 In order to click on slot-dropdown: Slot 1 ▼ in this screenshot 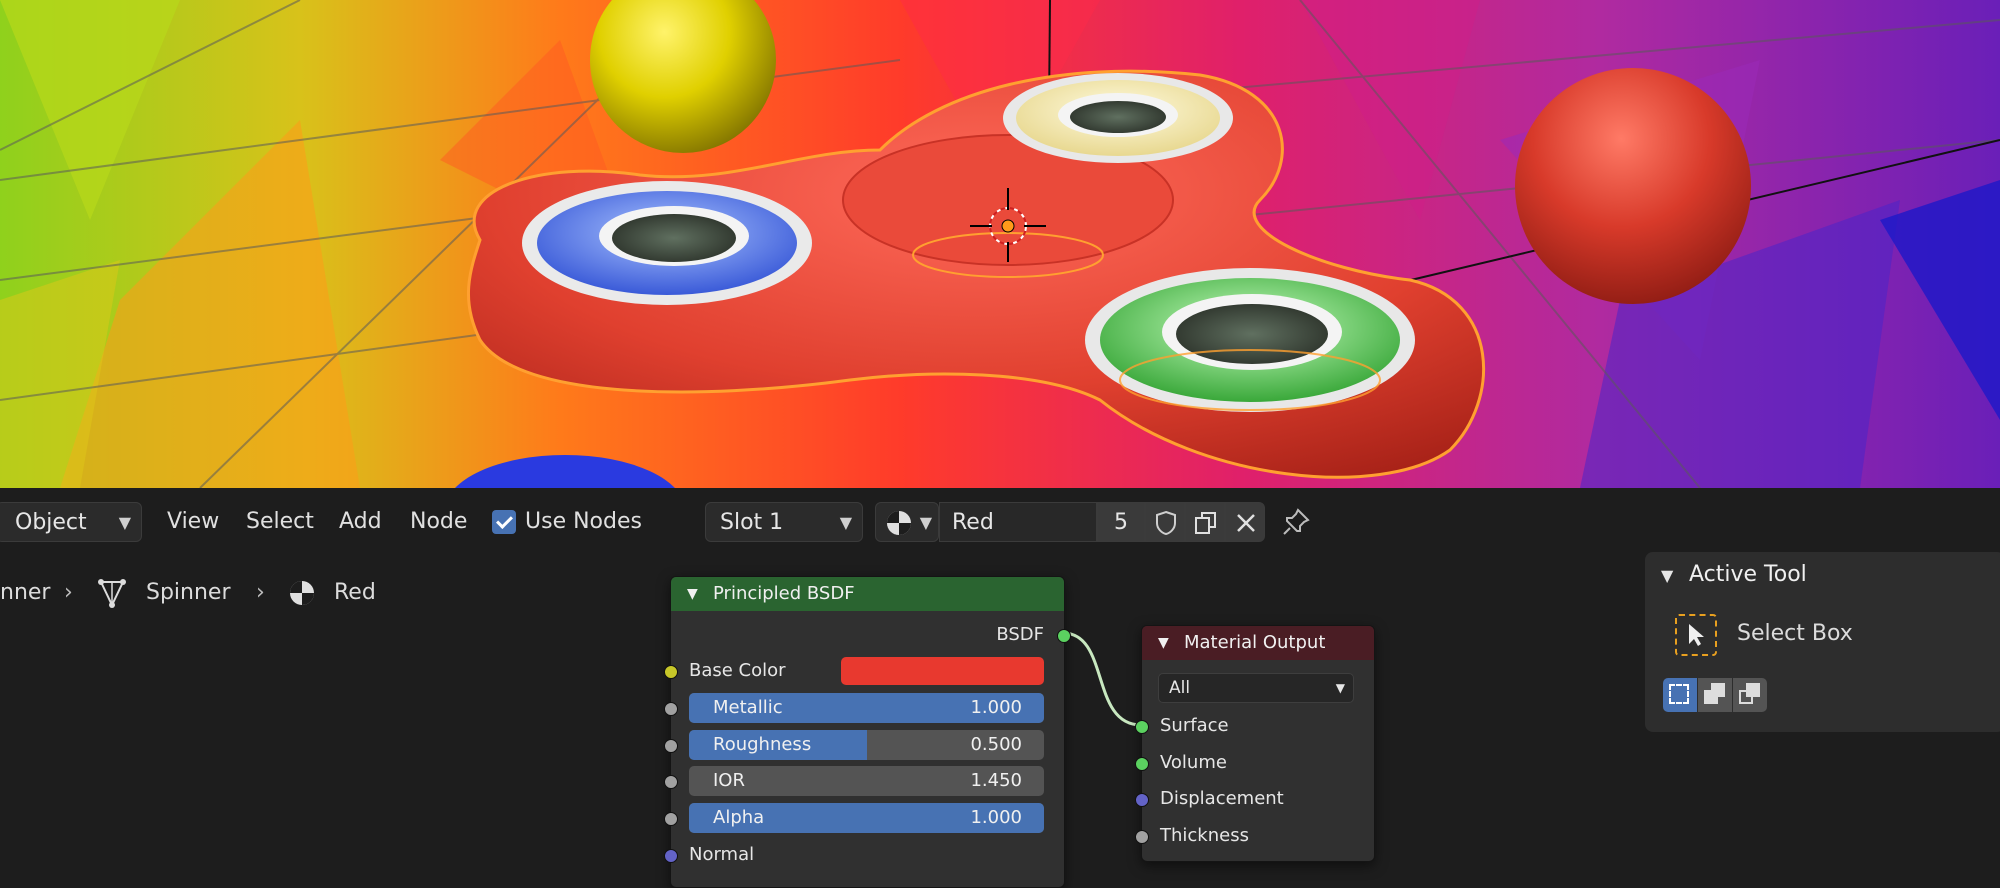, I will do `click(784, 522)`.